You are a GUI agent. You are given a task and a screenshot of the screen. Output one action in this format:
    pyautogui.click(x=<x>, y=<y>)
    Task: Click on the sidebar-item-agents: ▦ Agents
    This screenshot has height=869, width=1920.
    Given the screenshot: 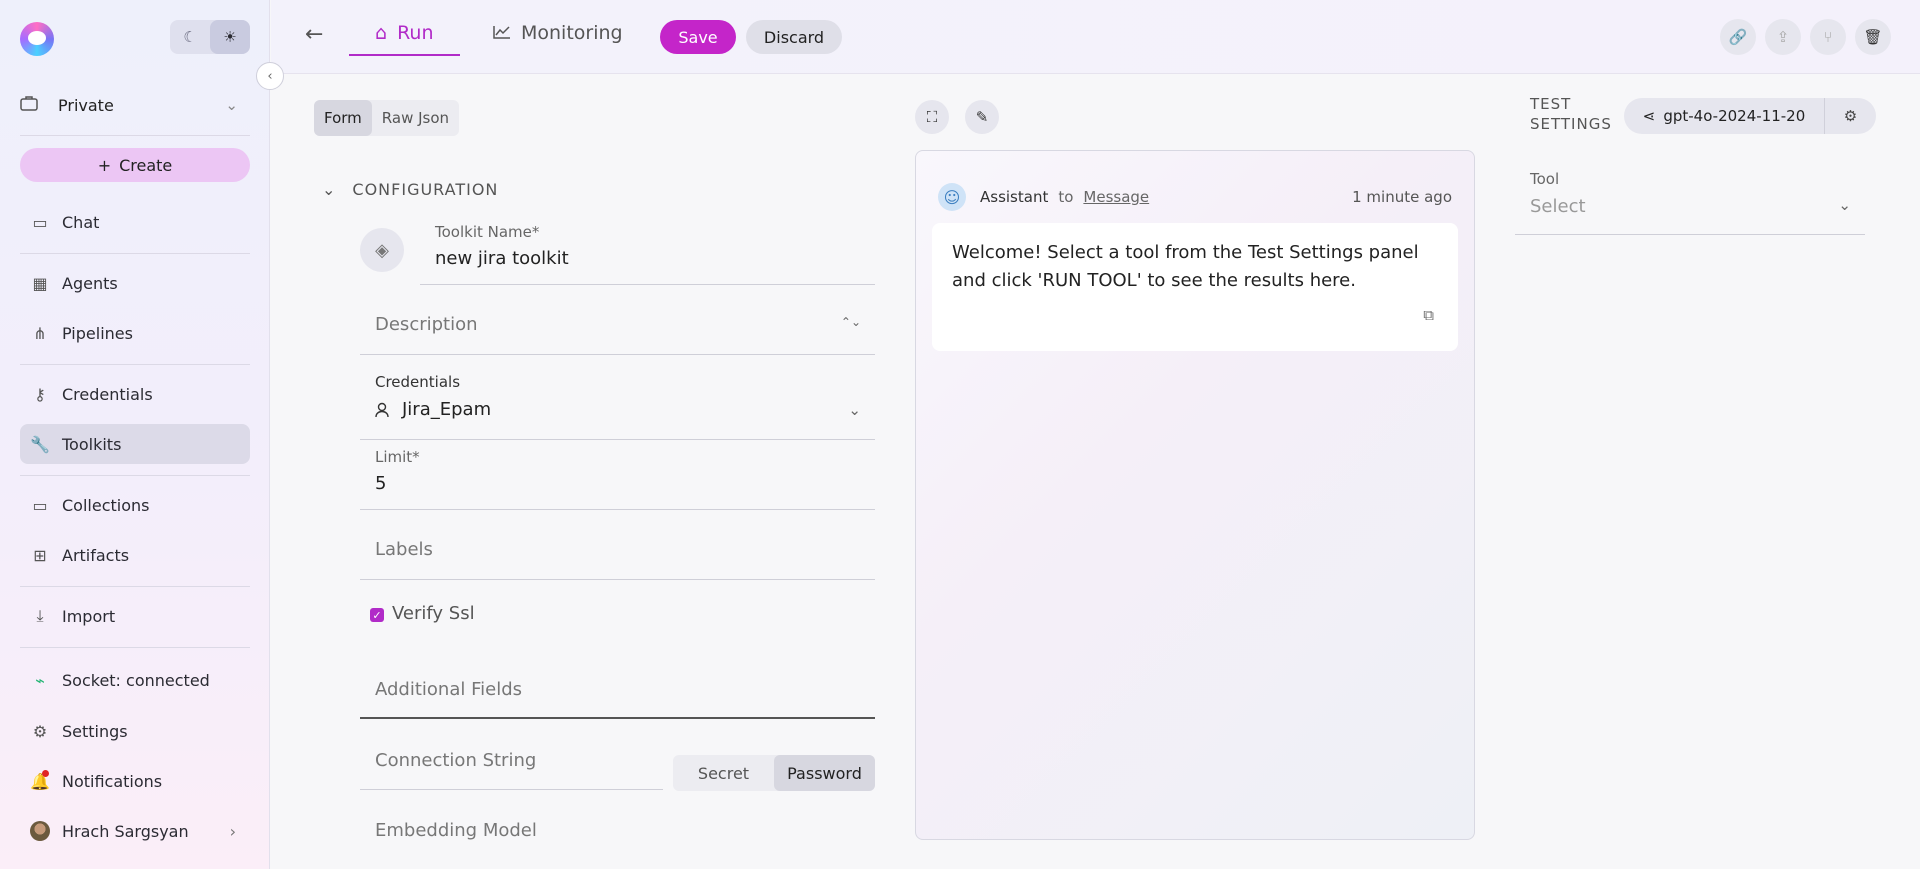 What is the action you would take?
    pyautogui.click(x=135, y=283)
    